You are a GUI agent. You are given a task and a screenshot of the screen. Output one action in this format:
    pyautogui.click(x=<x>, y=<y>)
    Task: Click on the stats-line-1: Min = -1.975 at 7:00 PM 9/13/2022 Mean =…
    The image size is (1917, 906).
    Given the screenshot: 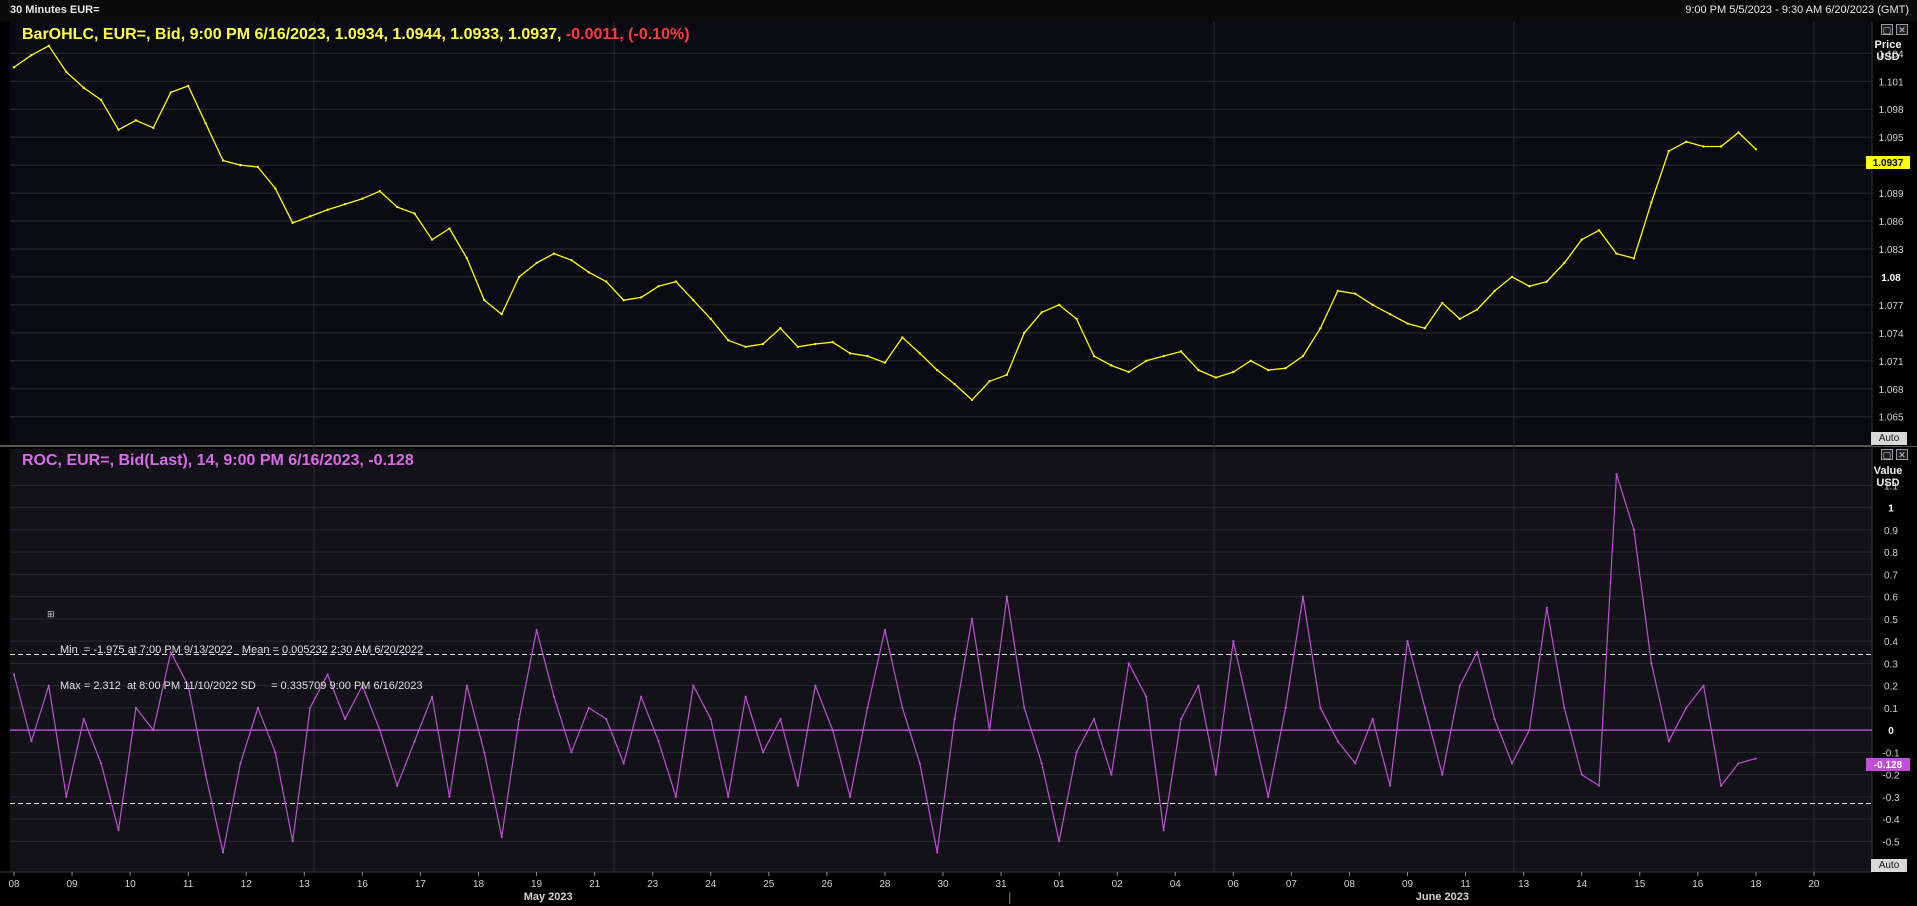 What is the action you would take?
    pyautogui.click(x=242, y=650)
    